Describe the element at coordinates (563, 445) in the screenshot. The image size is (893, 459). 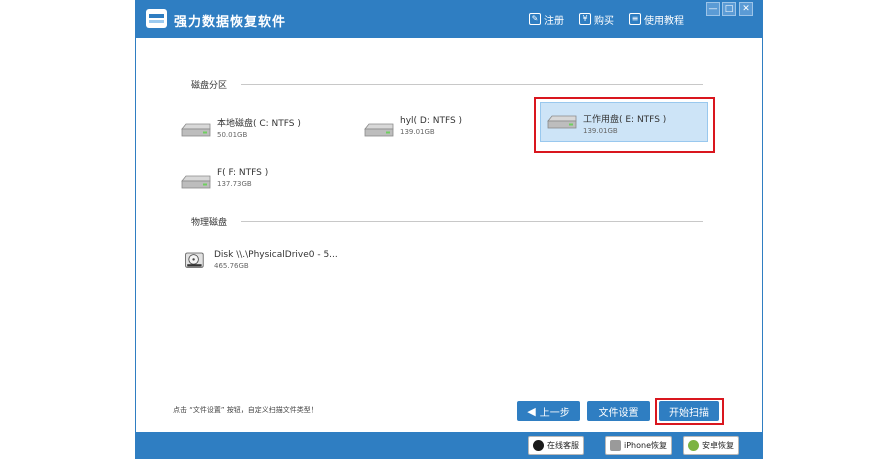
I see `online-service-label: 在线客服` at that location.